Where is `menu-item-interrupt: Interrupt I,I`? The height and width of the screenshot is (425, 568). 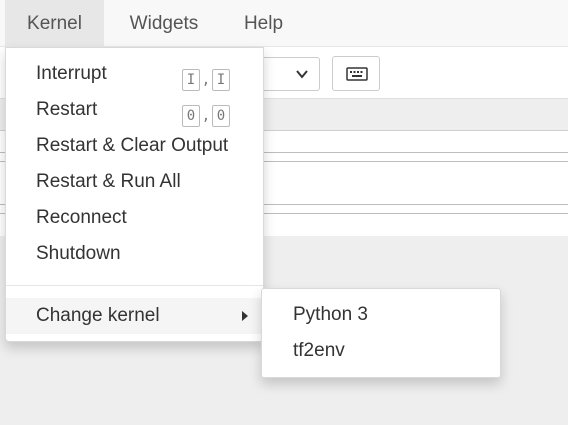
menu-item-interrupt: Interrupt I,I is located at coordinates (134, 74).